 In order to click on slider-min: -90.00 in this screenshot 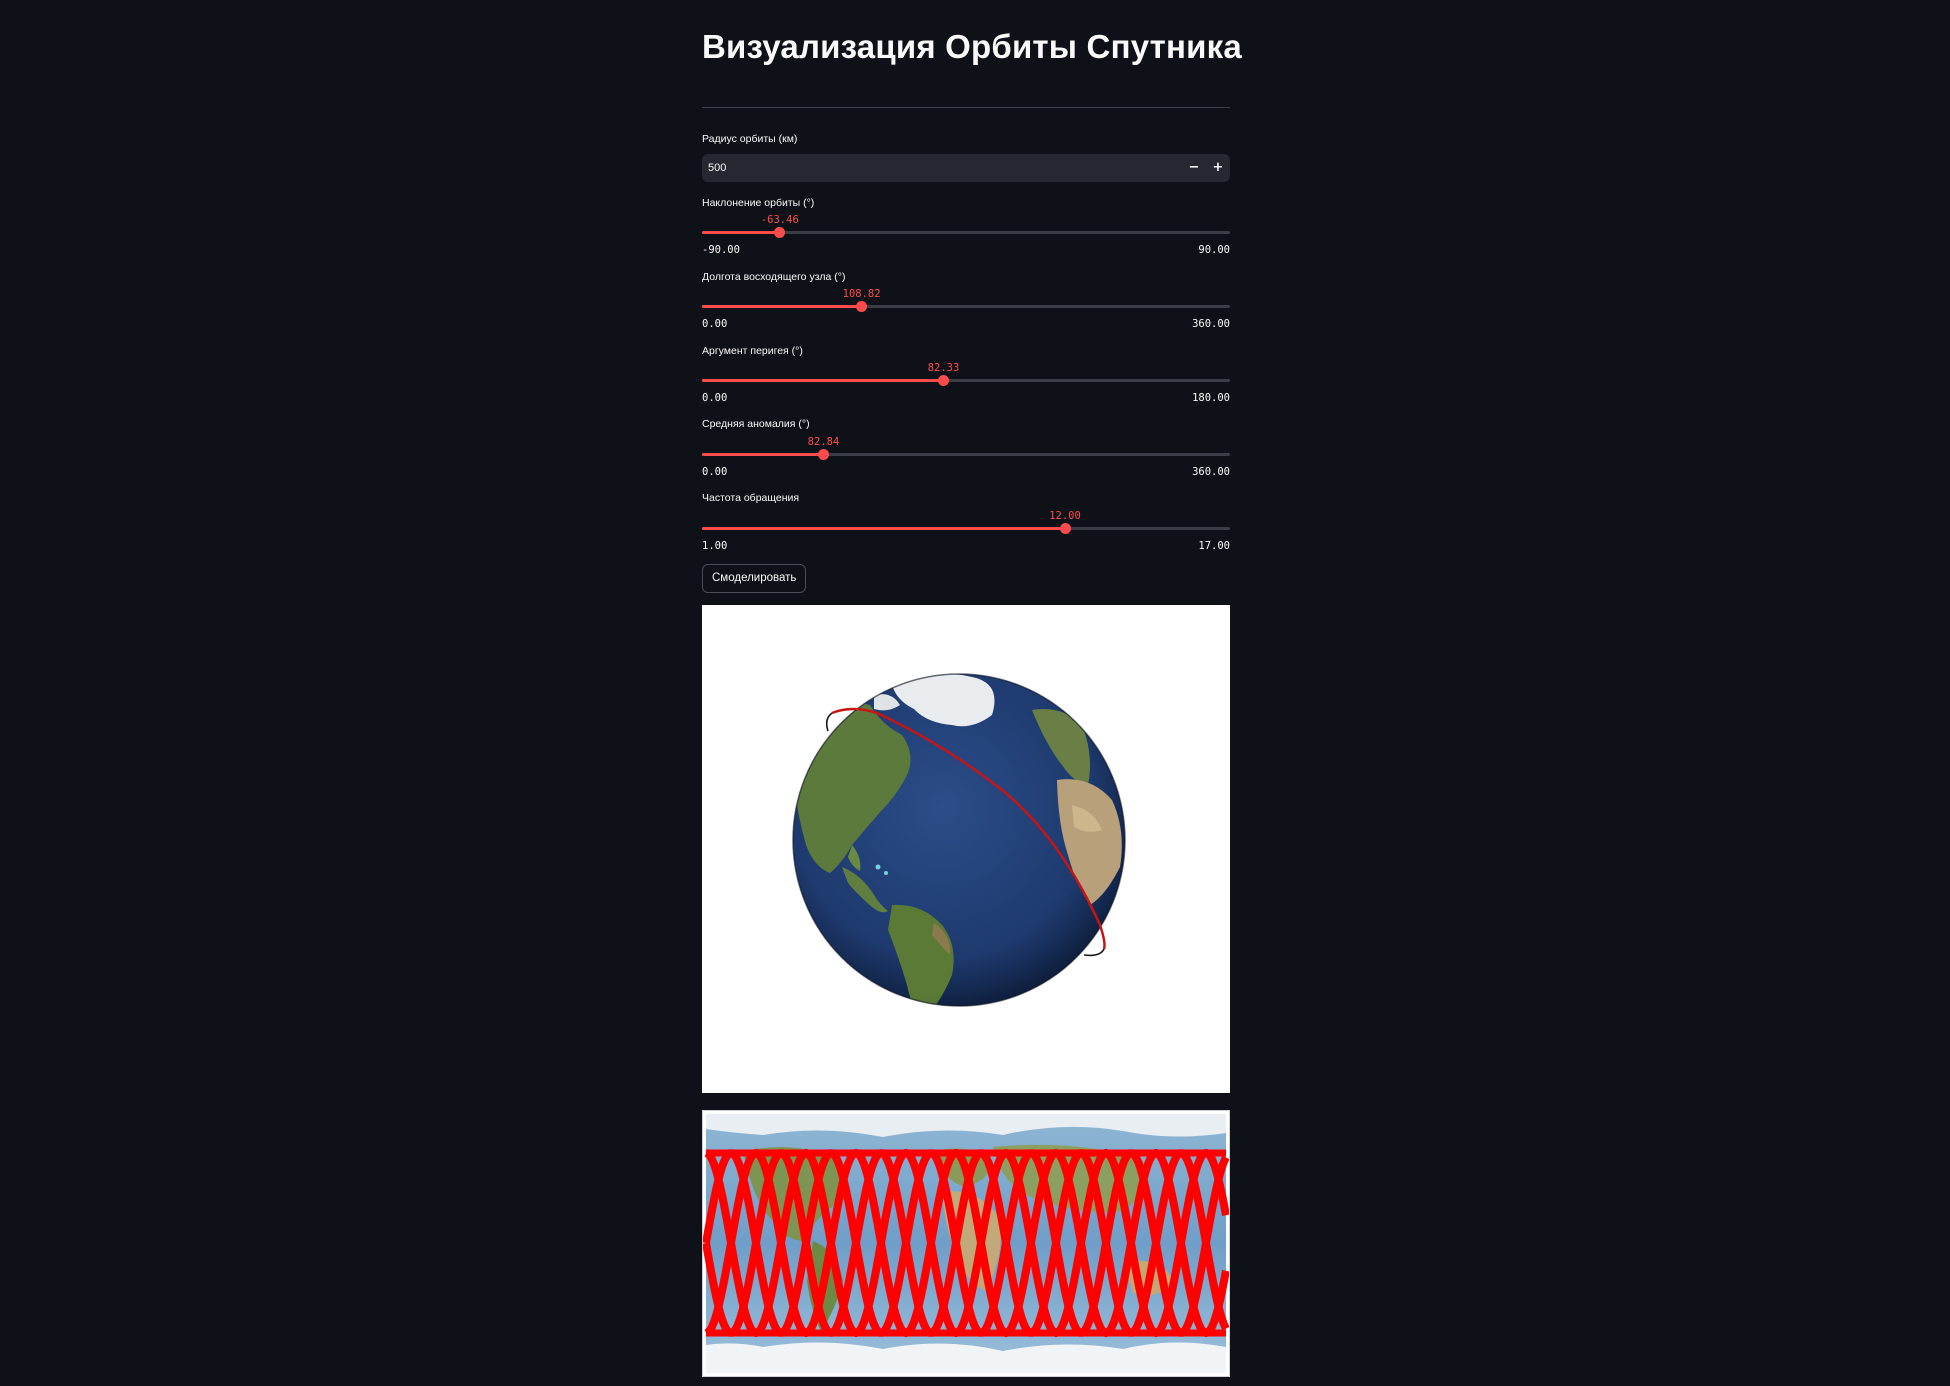, I will do `click(721, 250)`.